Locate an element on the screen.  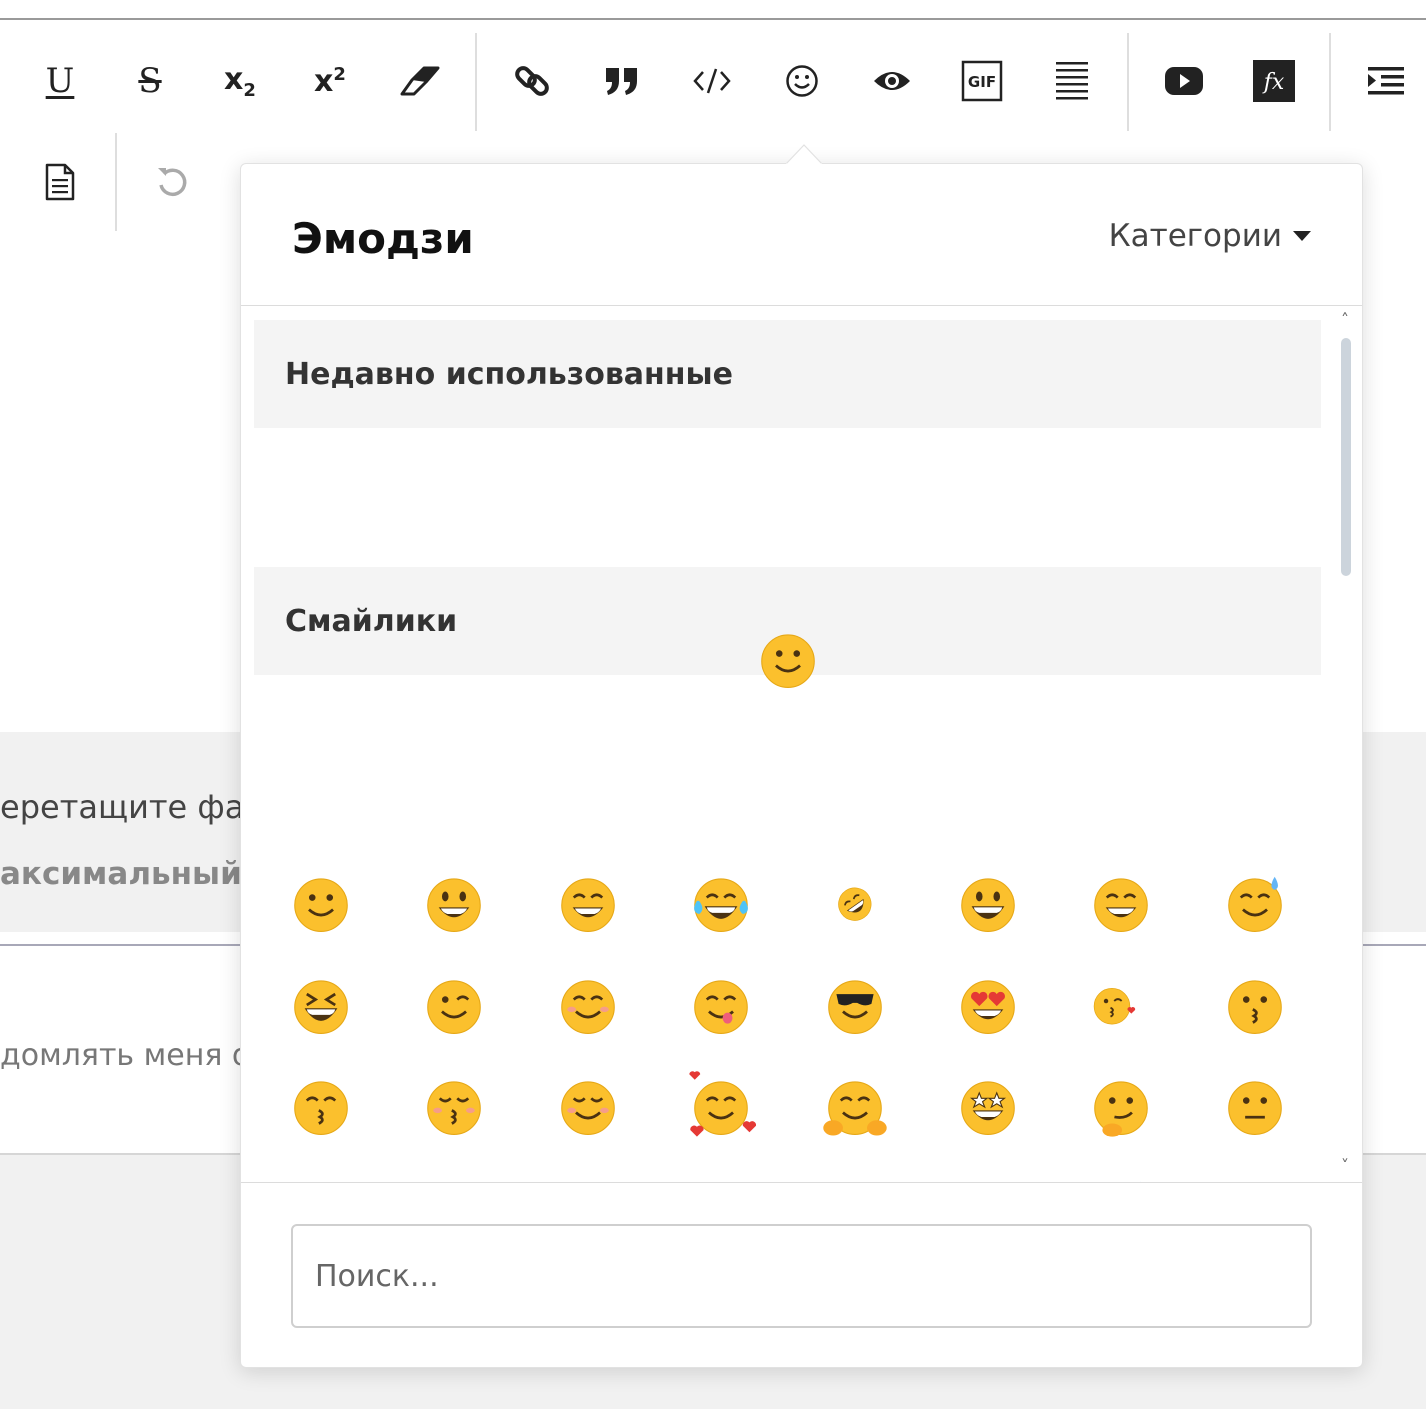
heart-eyes-icon is located at coordinates (988, 1006).